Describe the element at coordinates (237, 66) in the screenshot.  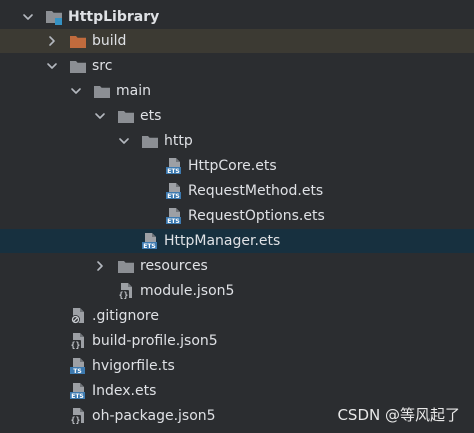
I see `tree-item-src: src` at that location.